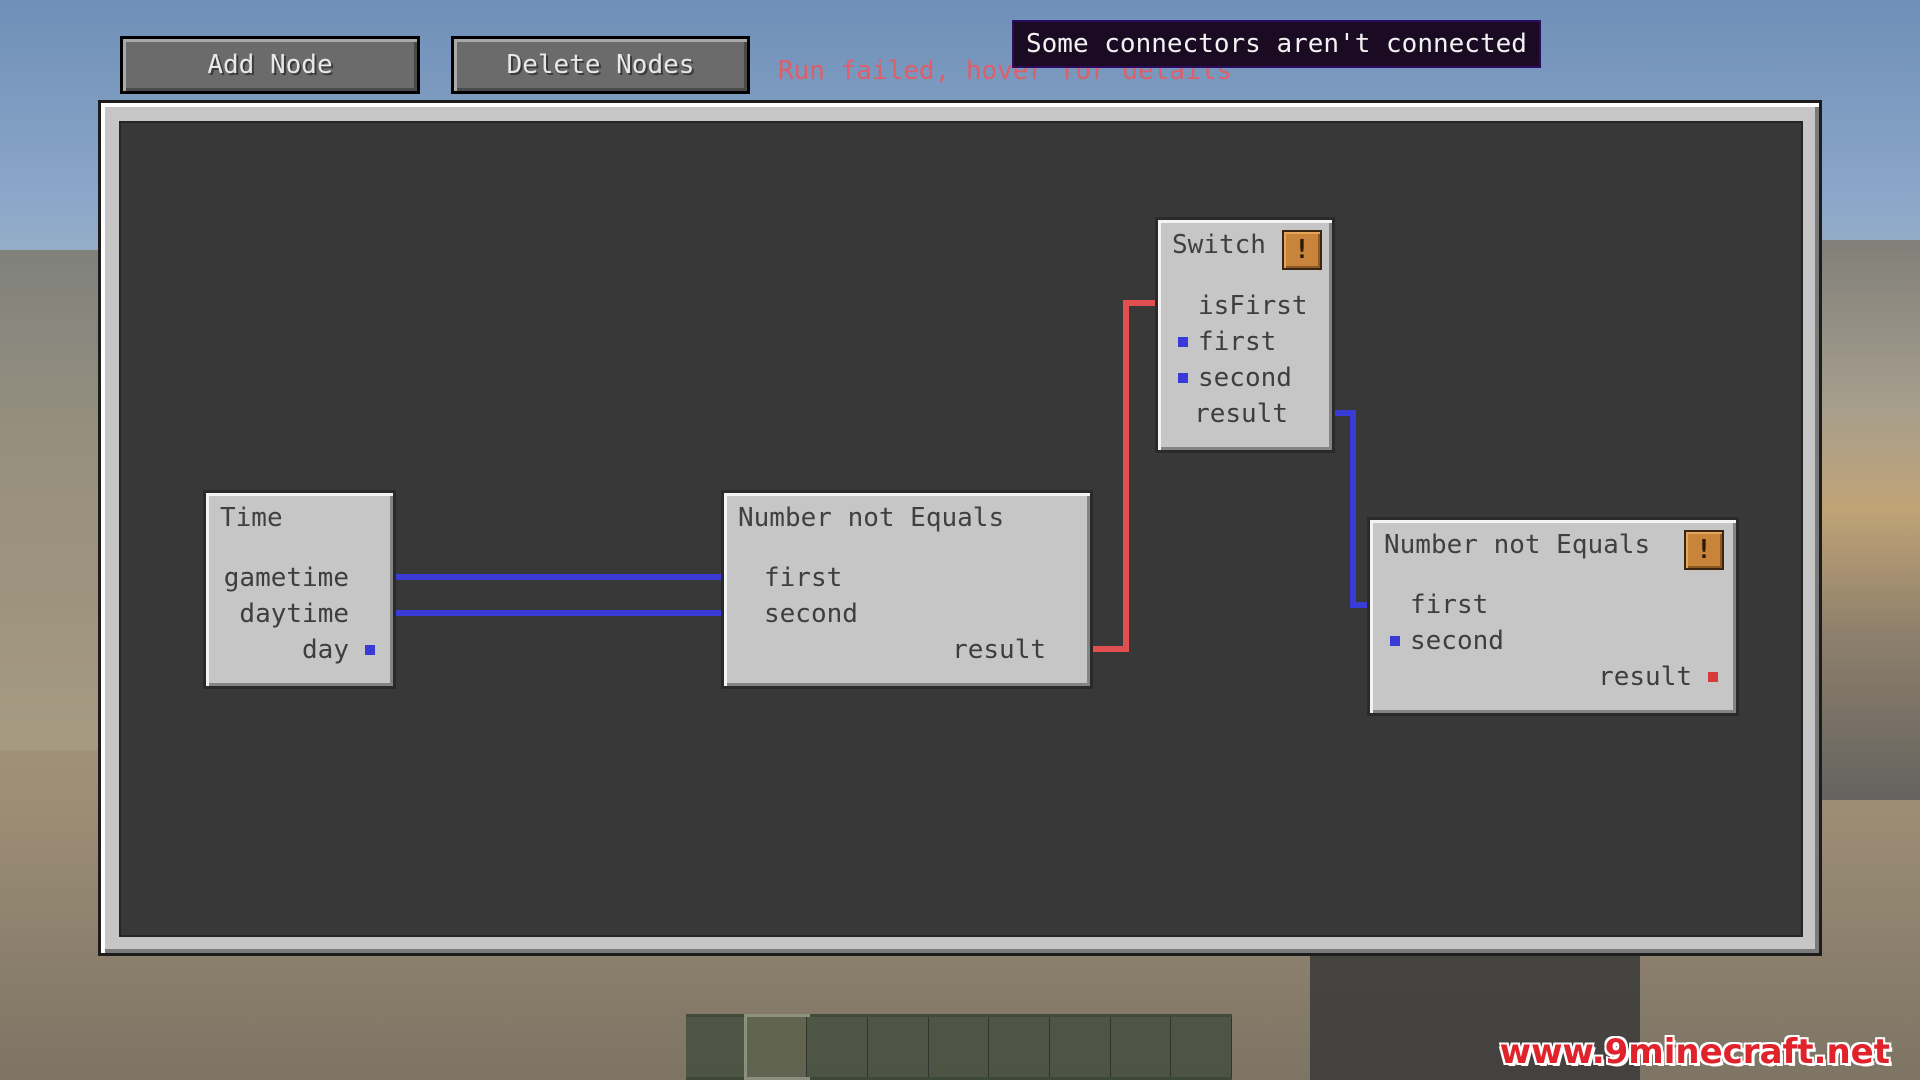 The height and width of the screenshot is (1080, 1920). What do you see at coordinates (1553, 616) in the screenshot?
I see `node-number-not-equals-2: Number not Equals ! first second result` at bounding box center [1553, 616].